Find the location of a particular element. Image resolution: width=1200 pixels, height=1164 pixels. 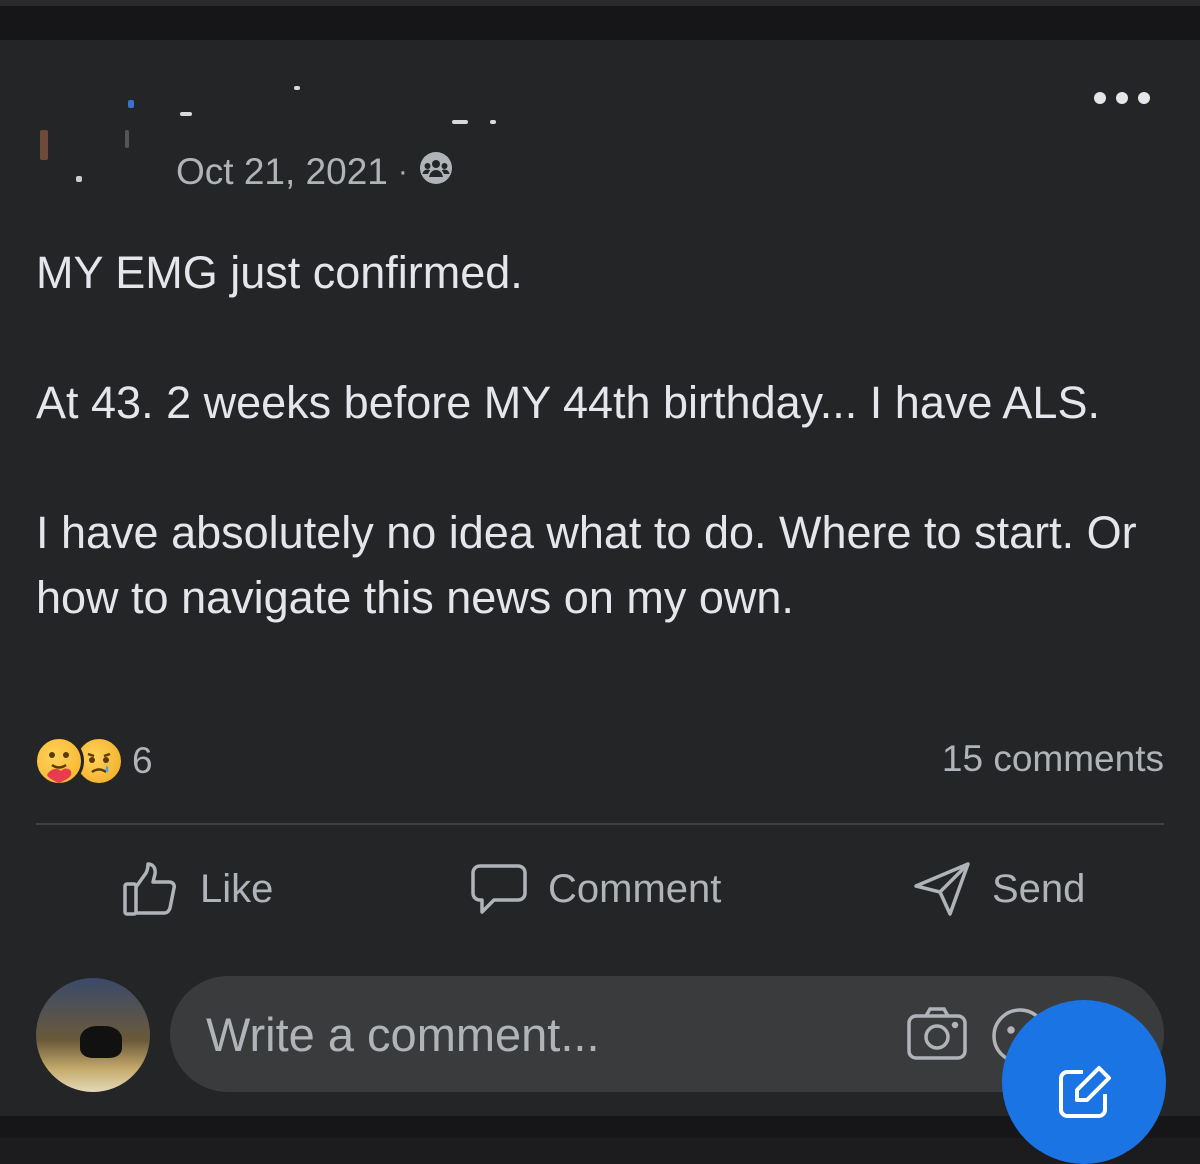

like-icon is located at coordinates (151, 889).